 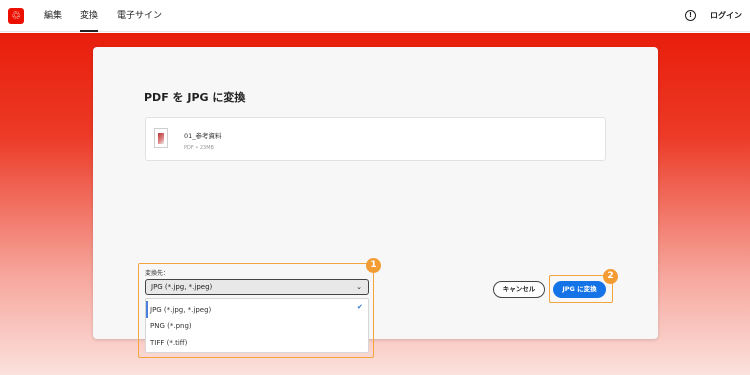 What do you see at coordinates (257, 287) in the screenshot?
I see `format-select: JPG (*.jpg, *.jpeg) ⌄` at bounding box center [257, 287].